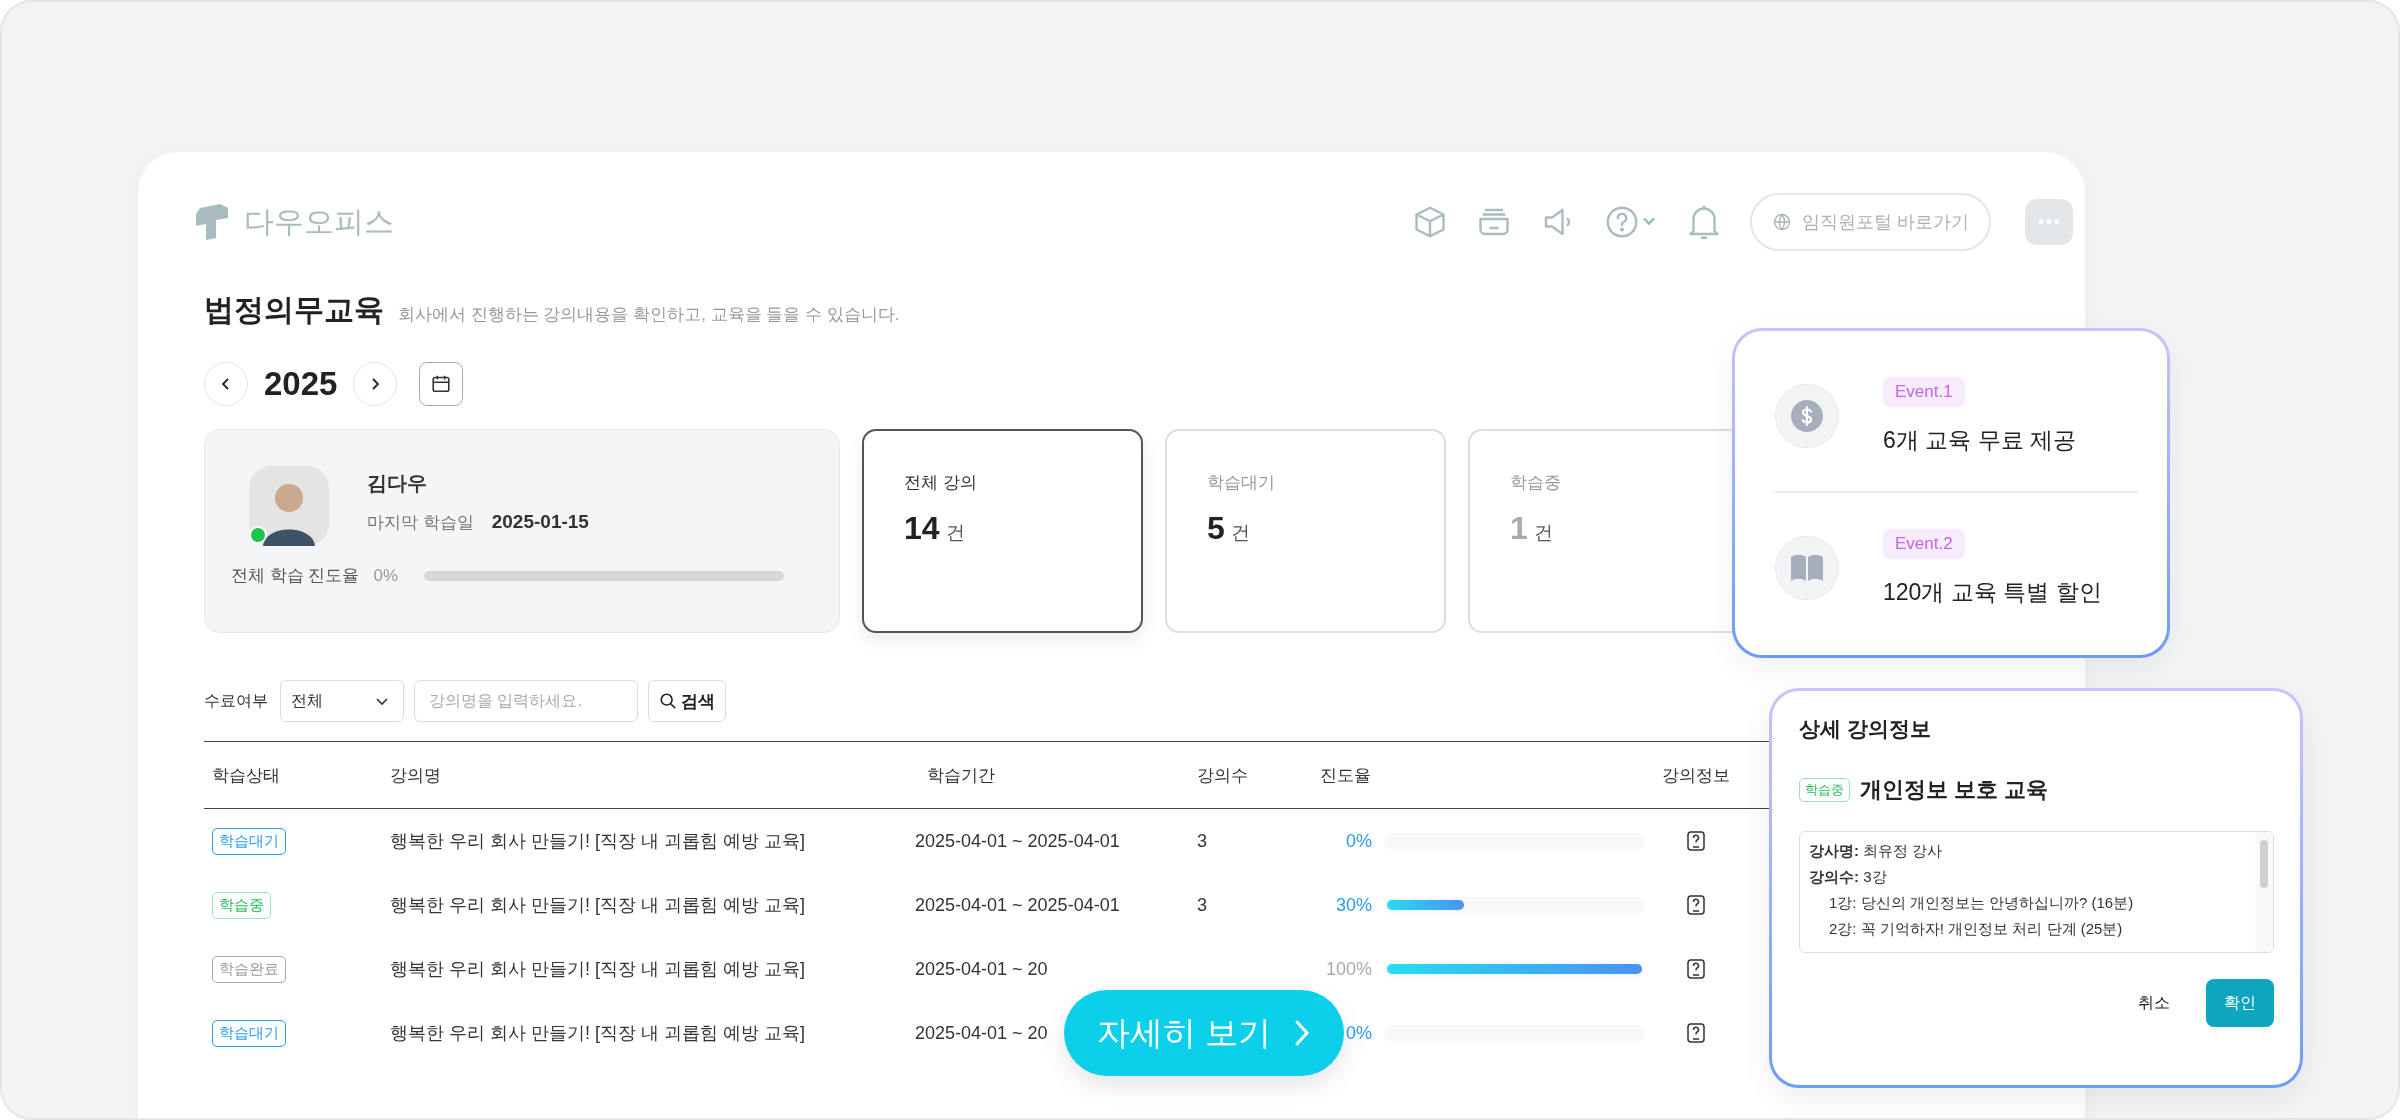  I want to click on stat-card: 전체 강의 14 건, so click(1002, 531).